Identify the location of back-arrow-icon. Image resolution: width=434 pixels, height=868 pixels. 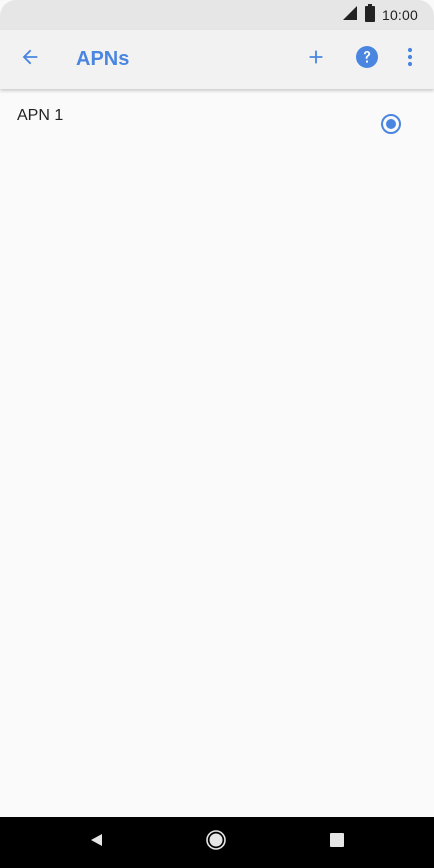
(30, 59).